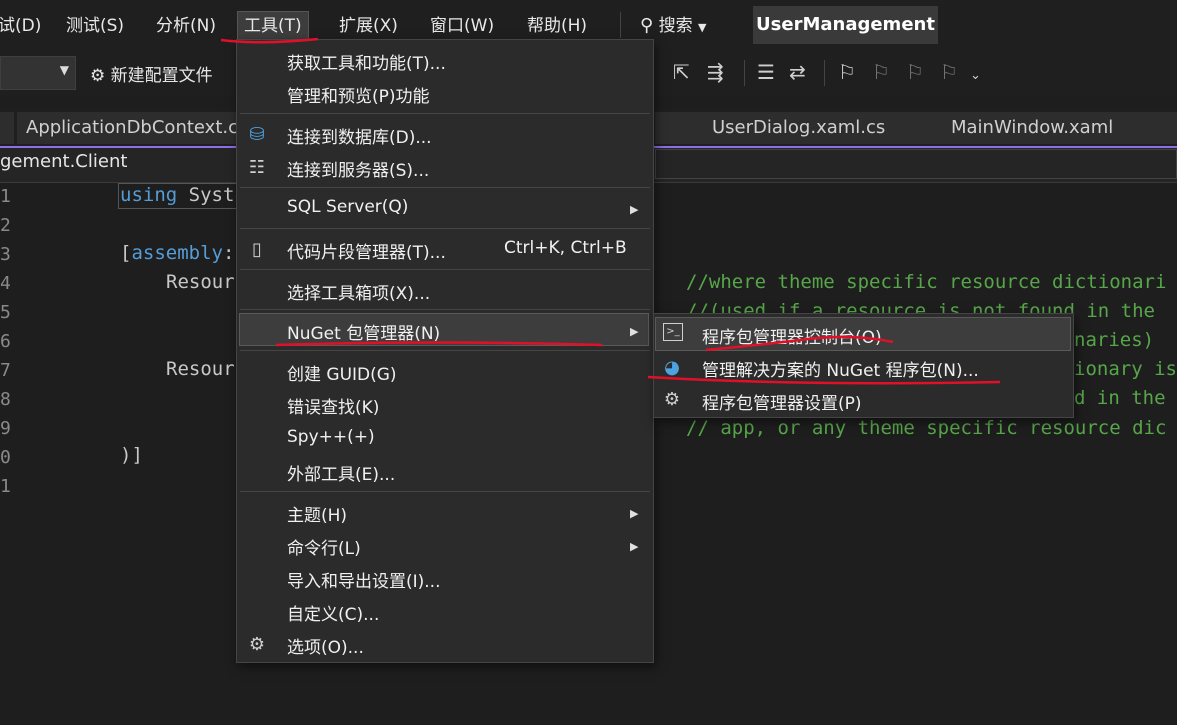 The width and height of the screenshot is (1177, 725). What do you see at coordinates (5, 312) in the screenshot?
I see `line-number: 5` at bounding box center [5, 312].